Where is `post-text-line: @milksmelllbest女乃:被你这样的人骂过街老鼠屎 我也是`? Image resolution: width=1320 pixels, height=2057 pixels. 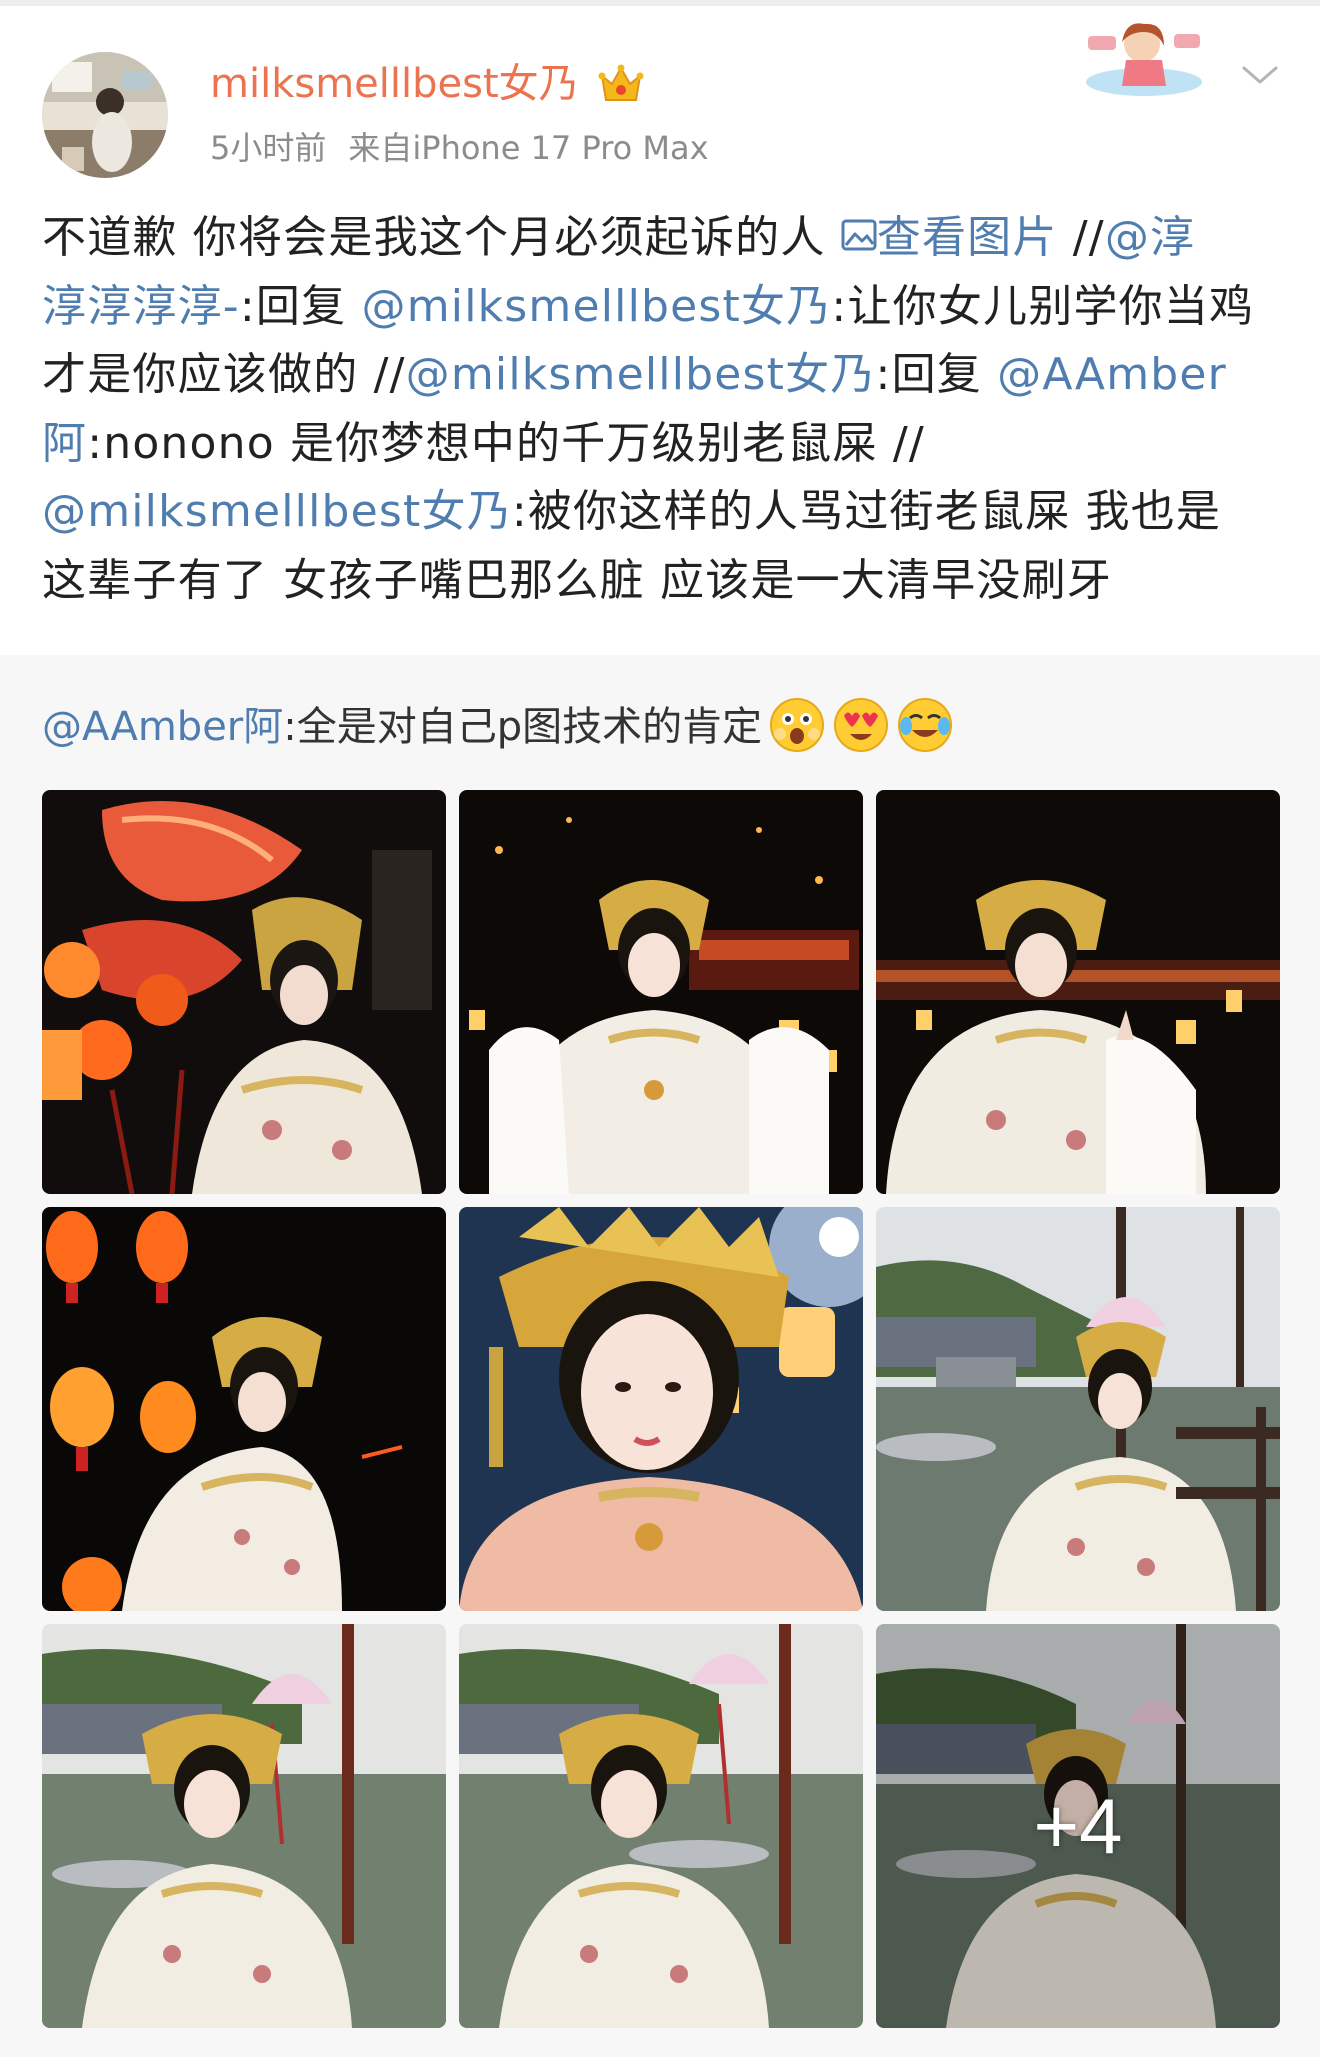
post-text-line: @milksmelllbest女乃:被你这样的人骂过街老鼠屎 我也是 is located at coordinates (662, 512).